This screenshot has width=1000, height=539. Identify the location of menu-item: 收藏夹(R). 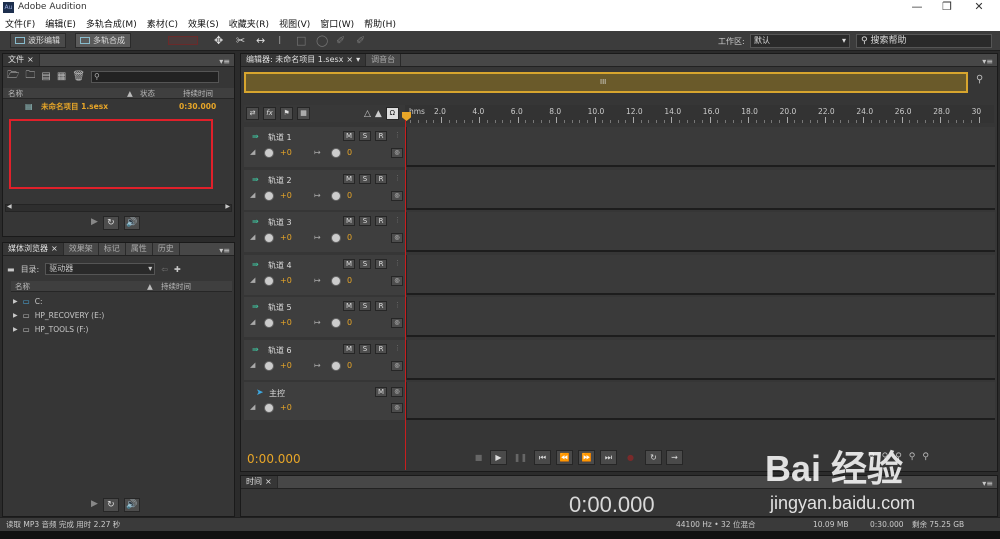
(249, 23).